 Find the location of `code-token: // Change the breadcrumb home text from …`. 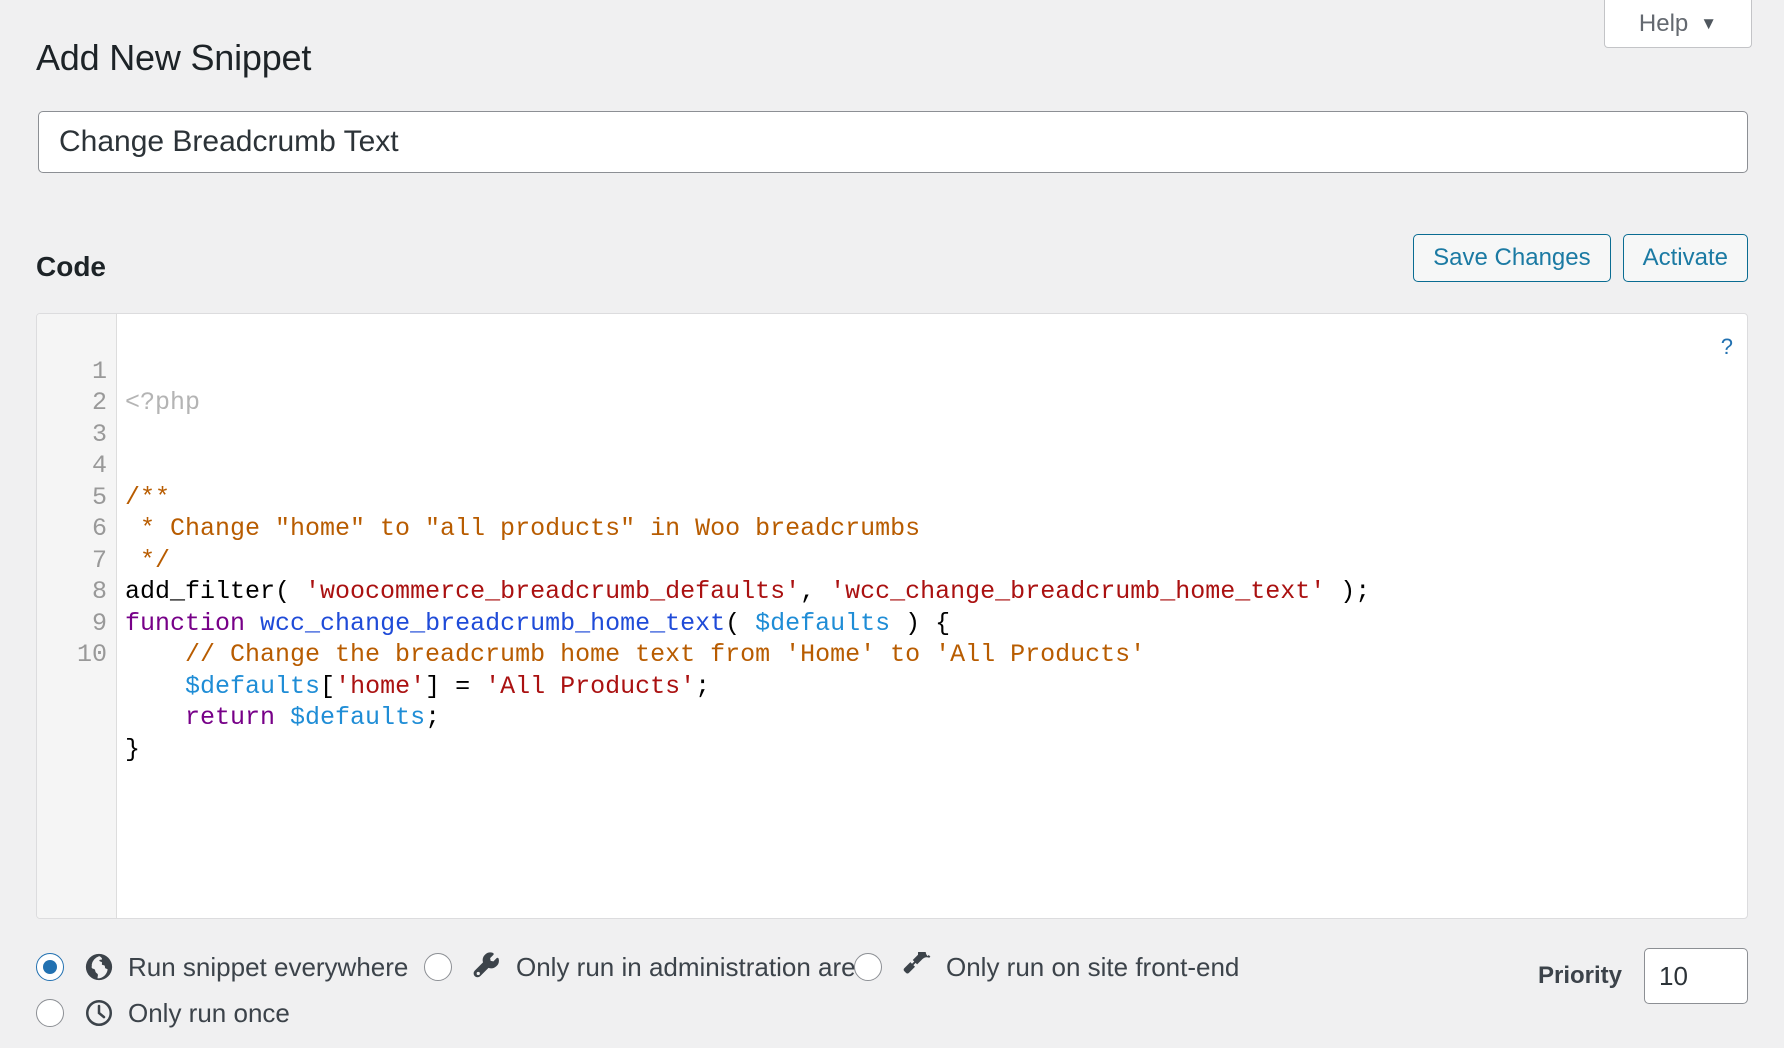

code-token: // Change the breadcrumb home text from … is located at coordinates (635, 654).